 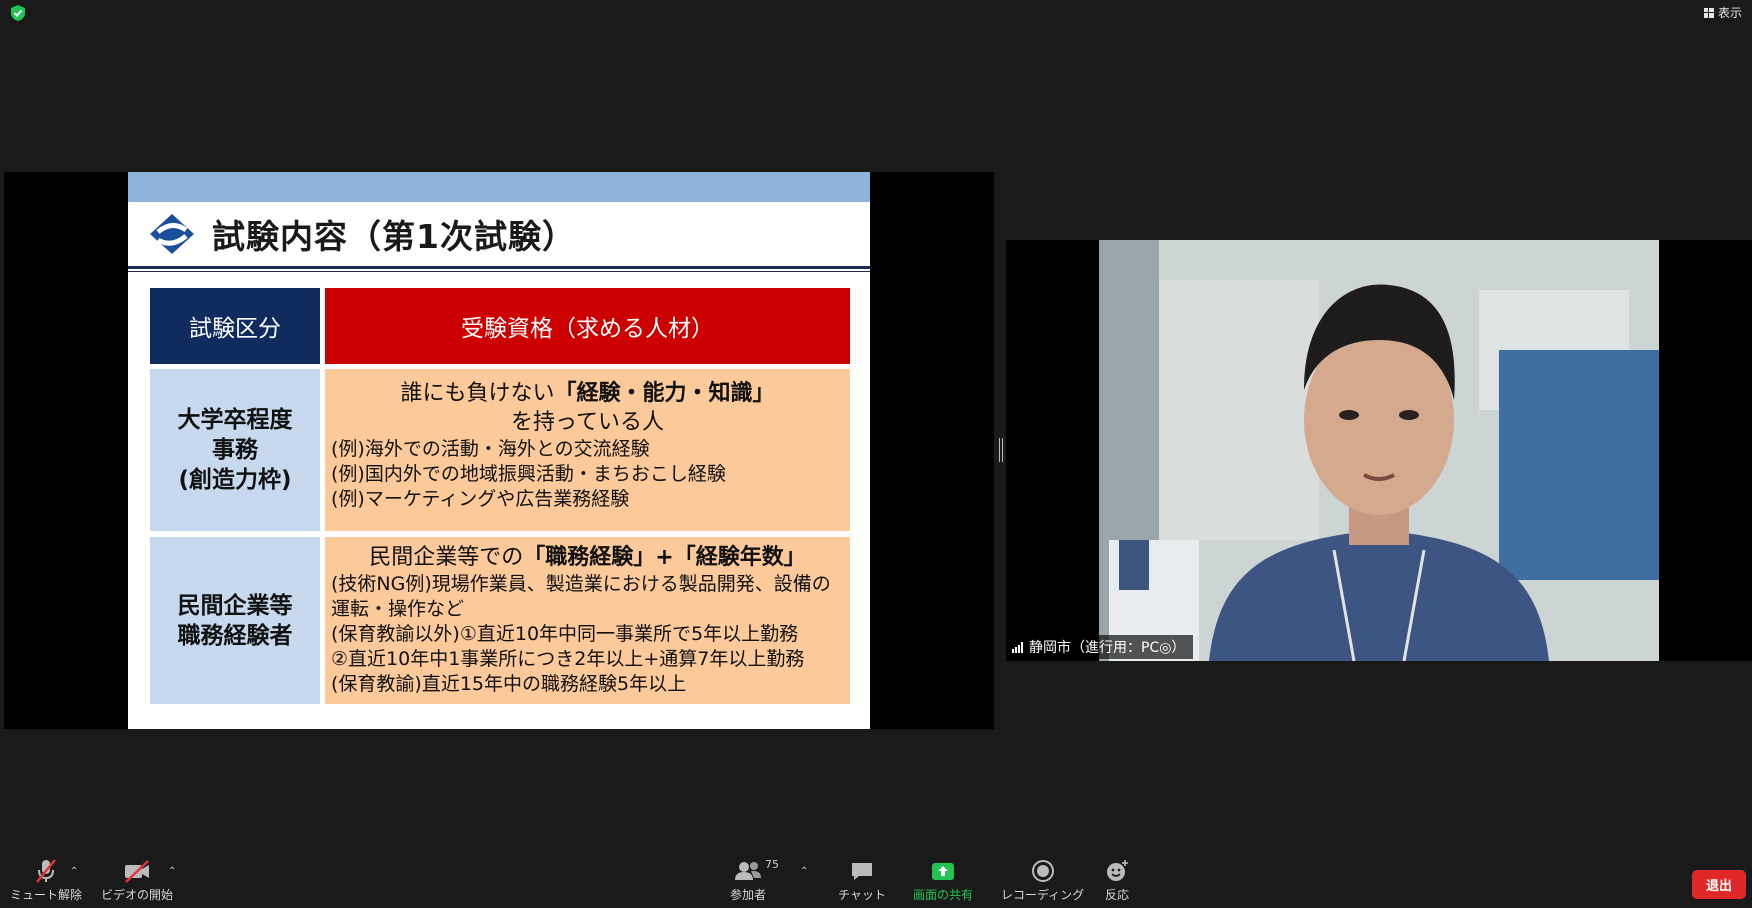 What do you see at coordinates (490, 449) in the screenshot?
I see `example-line: (例)海外での活動・海外との交流経験` at bounding box center [490, 449].